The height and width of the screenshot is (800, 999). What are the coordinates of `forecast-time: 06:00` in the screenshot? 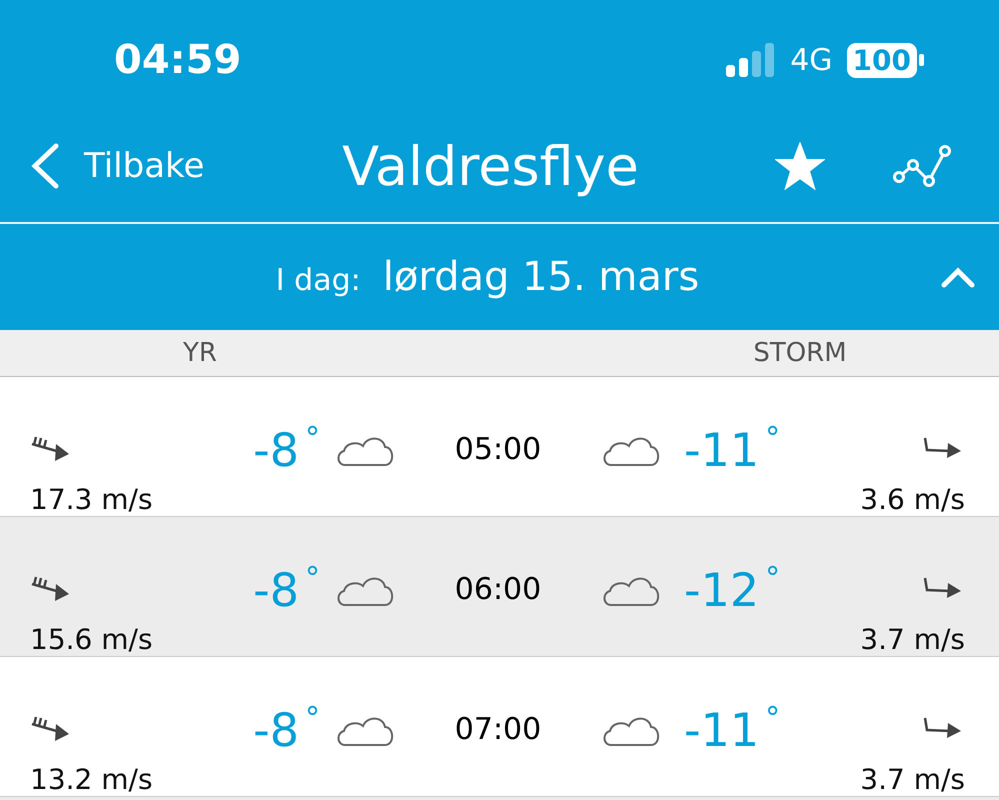 It's located at (498, 589).